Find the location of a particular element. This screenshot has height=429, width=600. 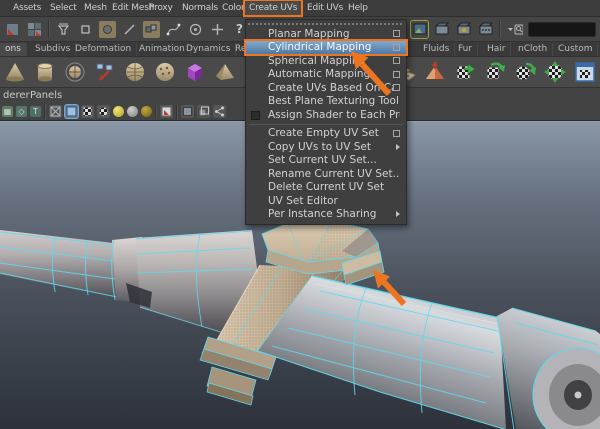

tab-dynamics: Dynamics is located at coordinates (209, 49).